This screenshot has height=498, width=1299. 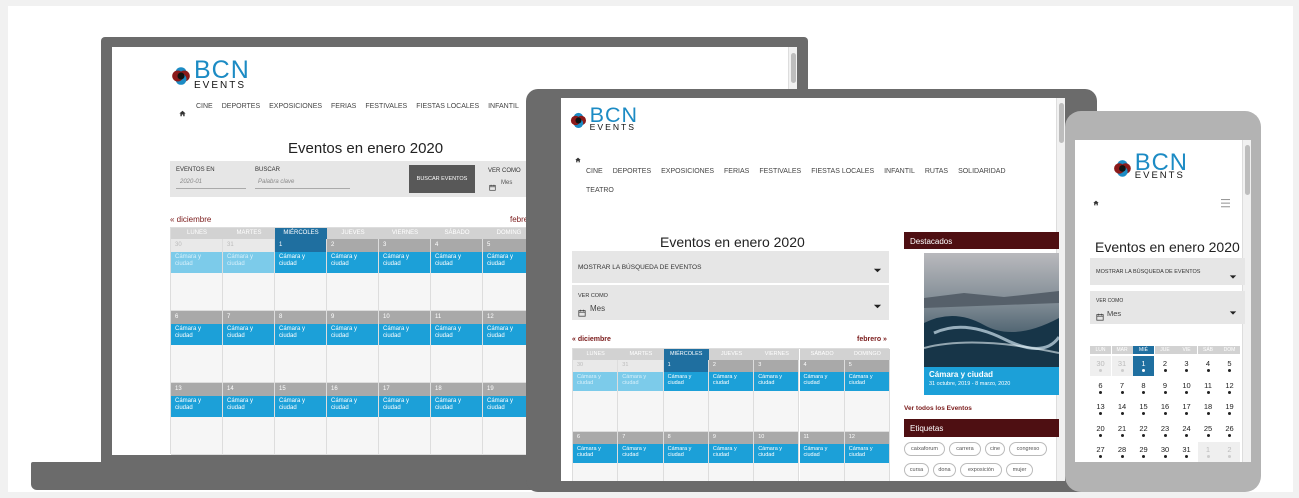 What do you see at coordinates (1229, 388) in the screenshot?
I see `calendar-day-cell: 12` at bounding box center [1229, 388].